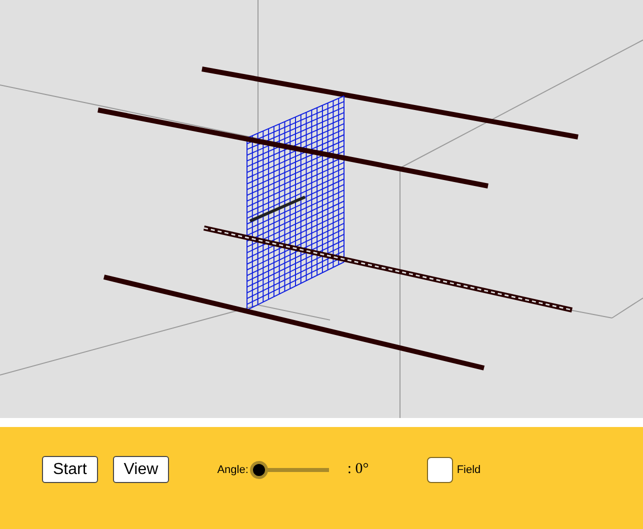 This screenshot has width=643, height=529. What do you see at coordinates (259, 469) in the screenshot?
I see `slider-thumb` at bounding box center [259, 469].